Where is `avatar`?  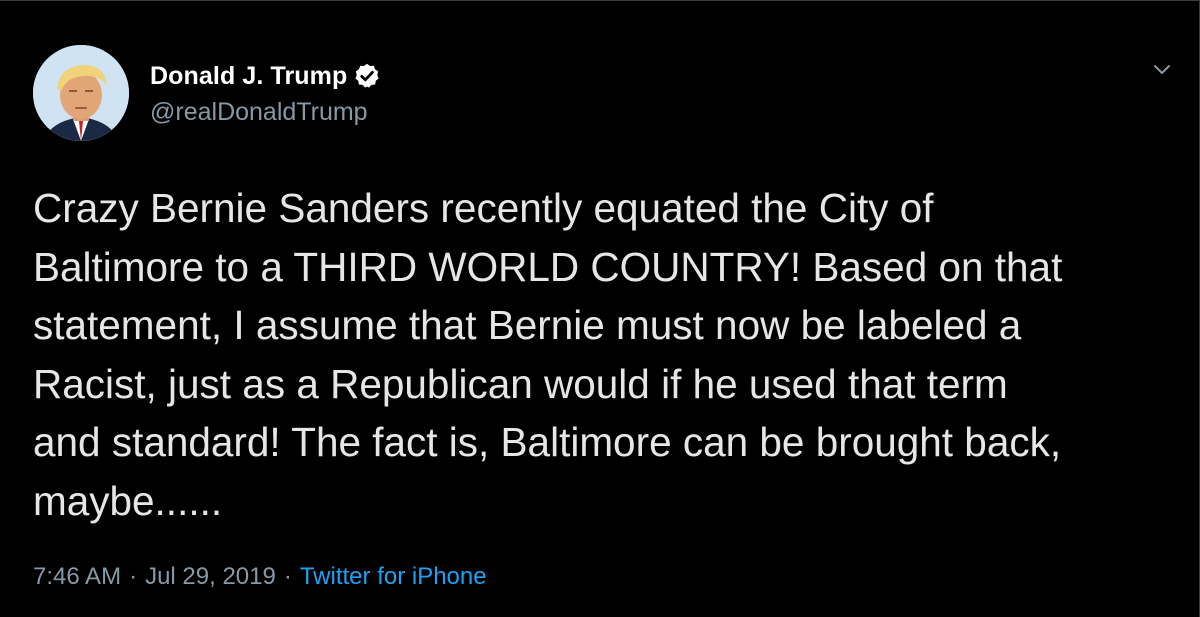
avatar is located at coordinates (81, 93).